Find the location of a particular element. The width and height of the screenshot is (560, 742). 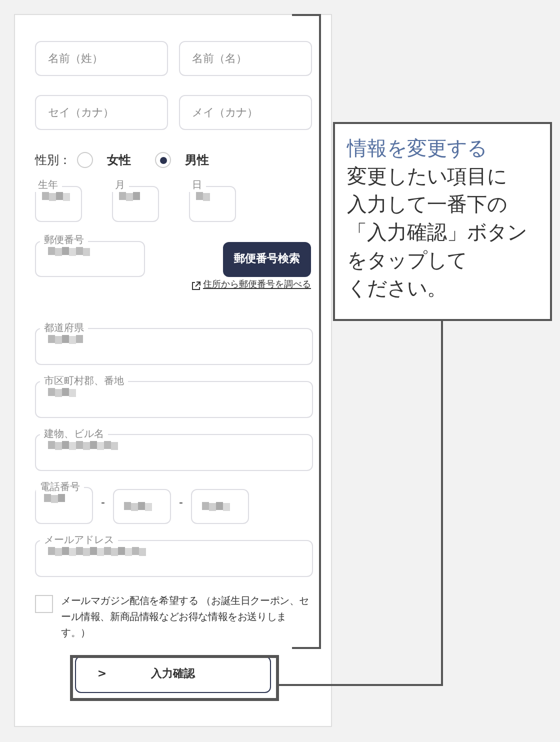

callout-text: 変更したい項目に is located at coordinates (427, 176).